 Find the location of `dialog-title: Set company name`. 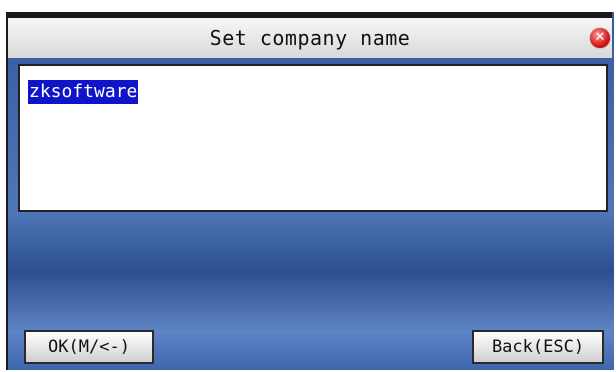

dialog-title: Set company name is located at coordinates (310, 38).